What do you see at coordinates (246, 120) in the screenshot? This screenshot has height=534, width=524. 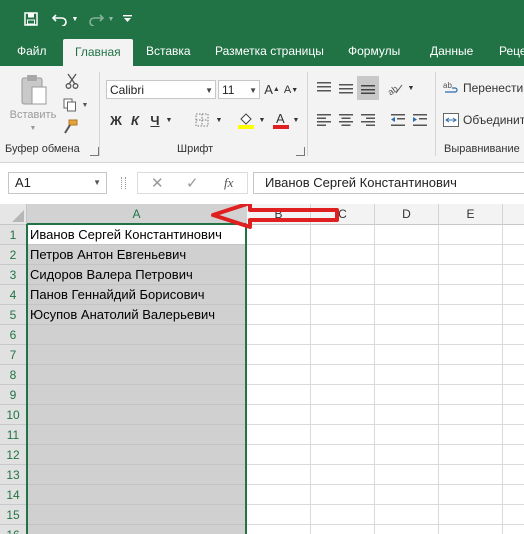 I see `fill-color-icon` at bounding box center [246, 120].